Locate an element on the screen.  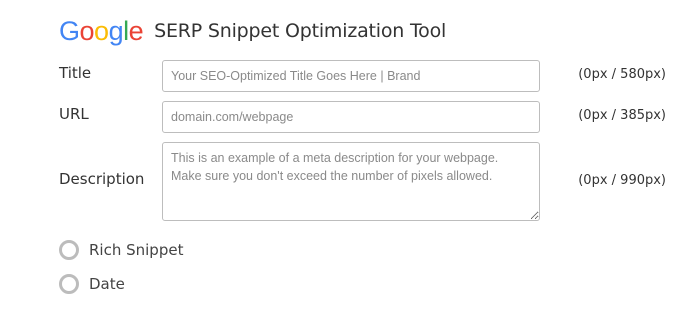
google-logo: Google is located at coordinates (101, 30).